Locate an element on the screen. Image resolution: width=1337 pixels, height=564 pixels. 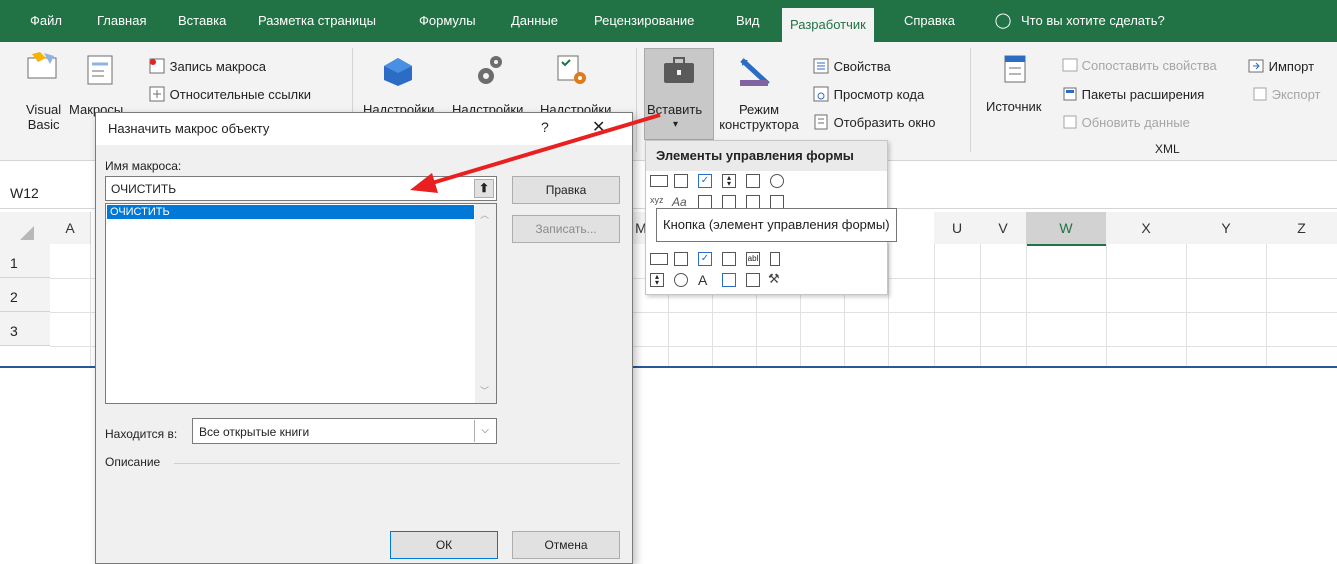
show-window-button: Отобразить окно is located at coordinates (873, 123).